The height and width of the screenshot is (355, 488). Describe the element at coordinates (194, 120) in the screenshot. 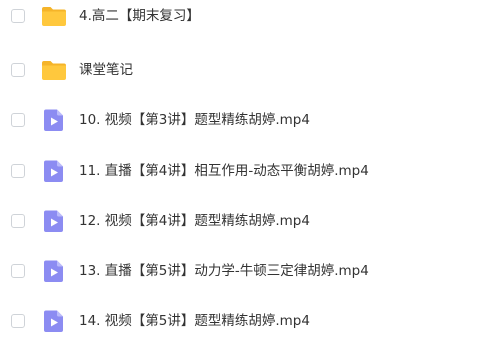

I see `file-name: 10. 视频【第3讲】题型精练胡婷.mp4` at that location.